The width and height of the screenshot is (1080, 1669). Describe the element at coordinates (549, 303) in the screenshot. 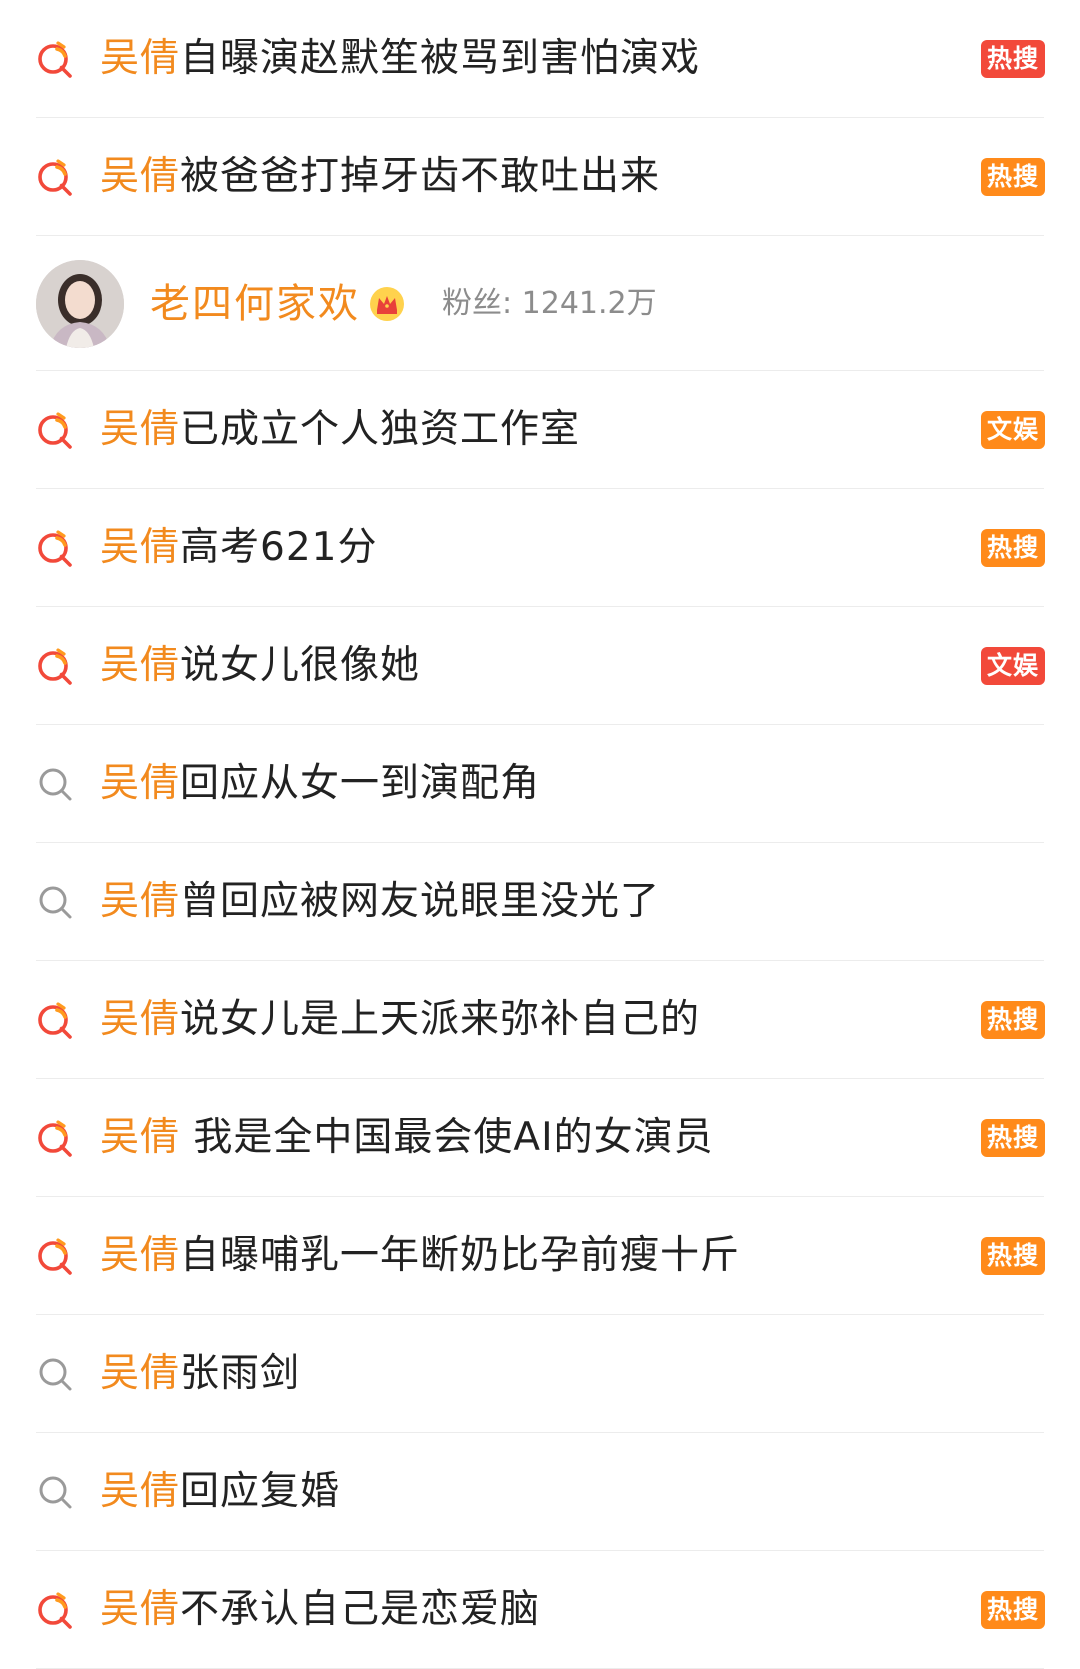

I see `fans-count: 粉丝: 1241.2万` at that location.